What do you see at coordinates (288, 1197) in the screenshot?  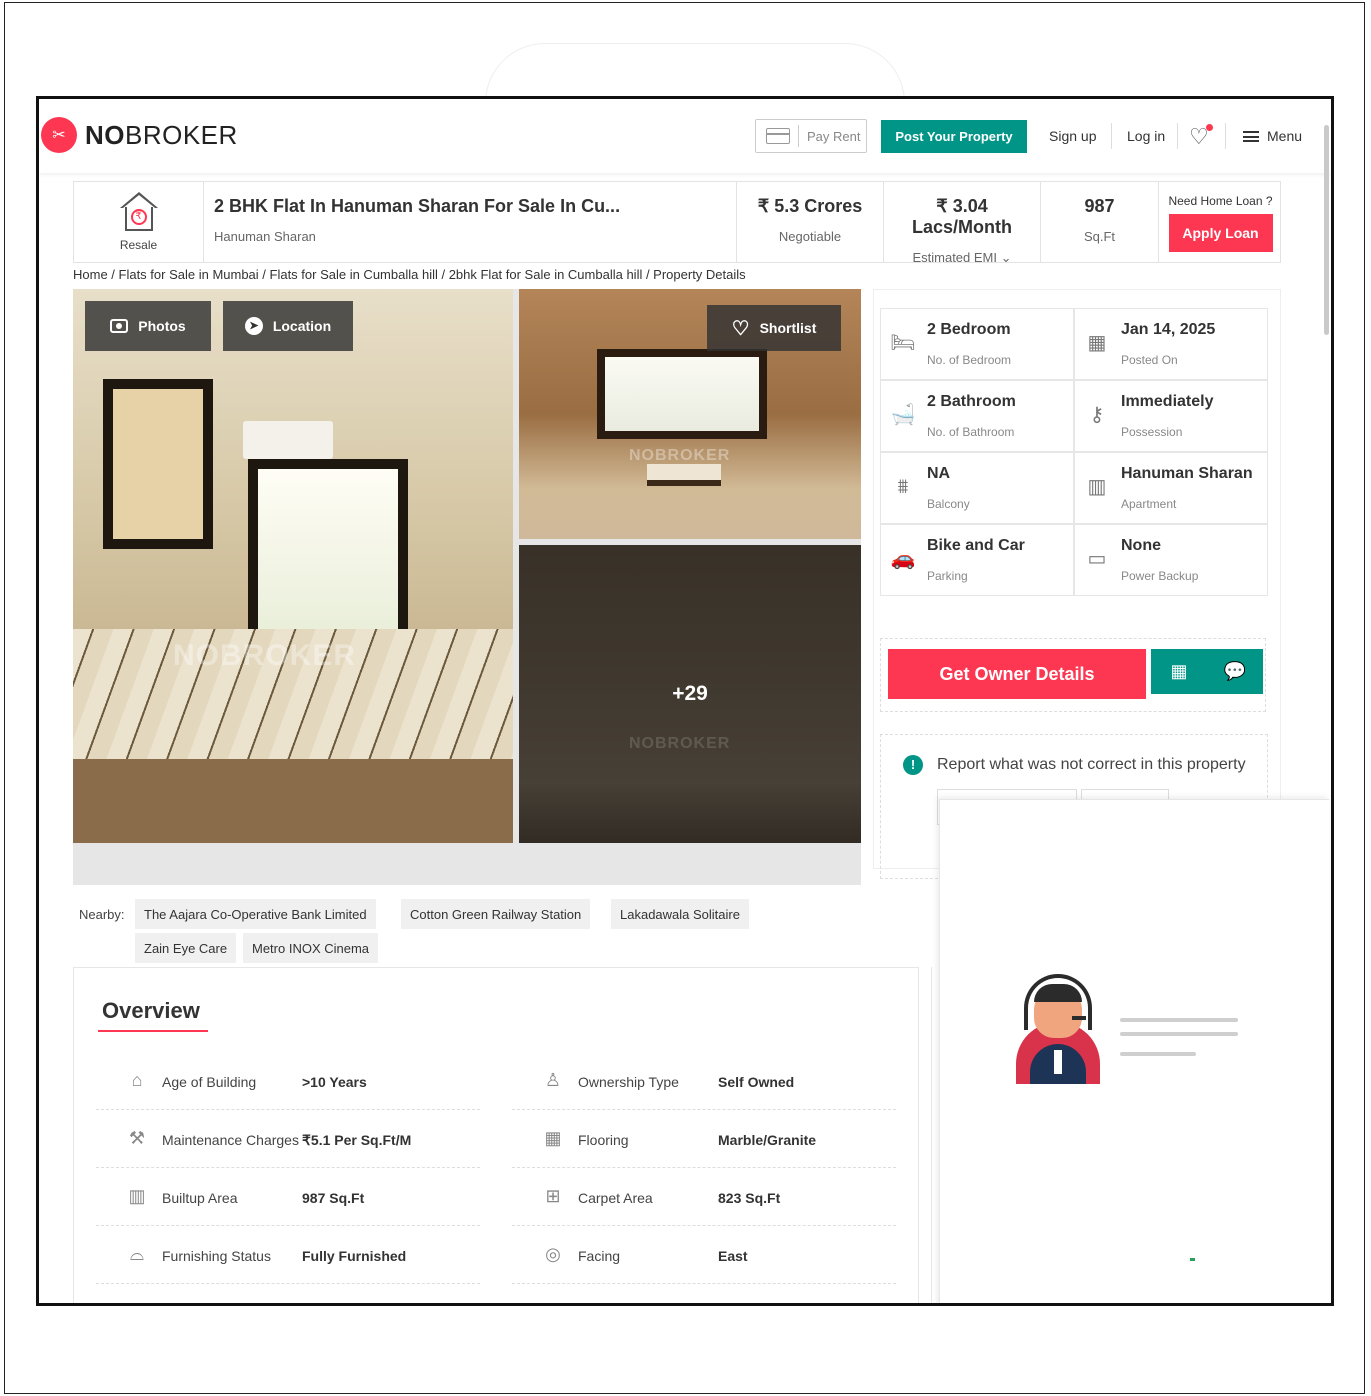 I see `overview-row: ▥ Builtup Area 987 Sq.Ft` at bounding box center [288, 1197].